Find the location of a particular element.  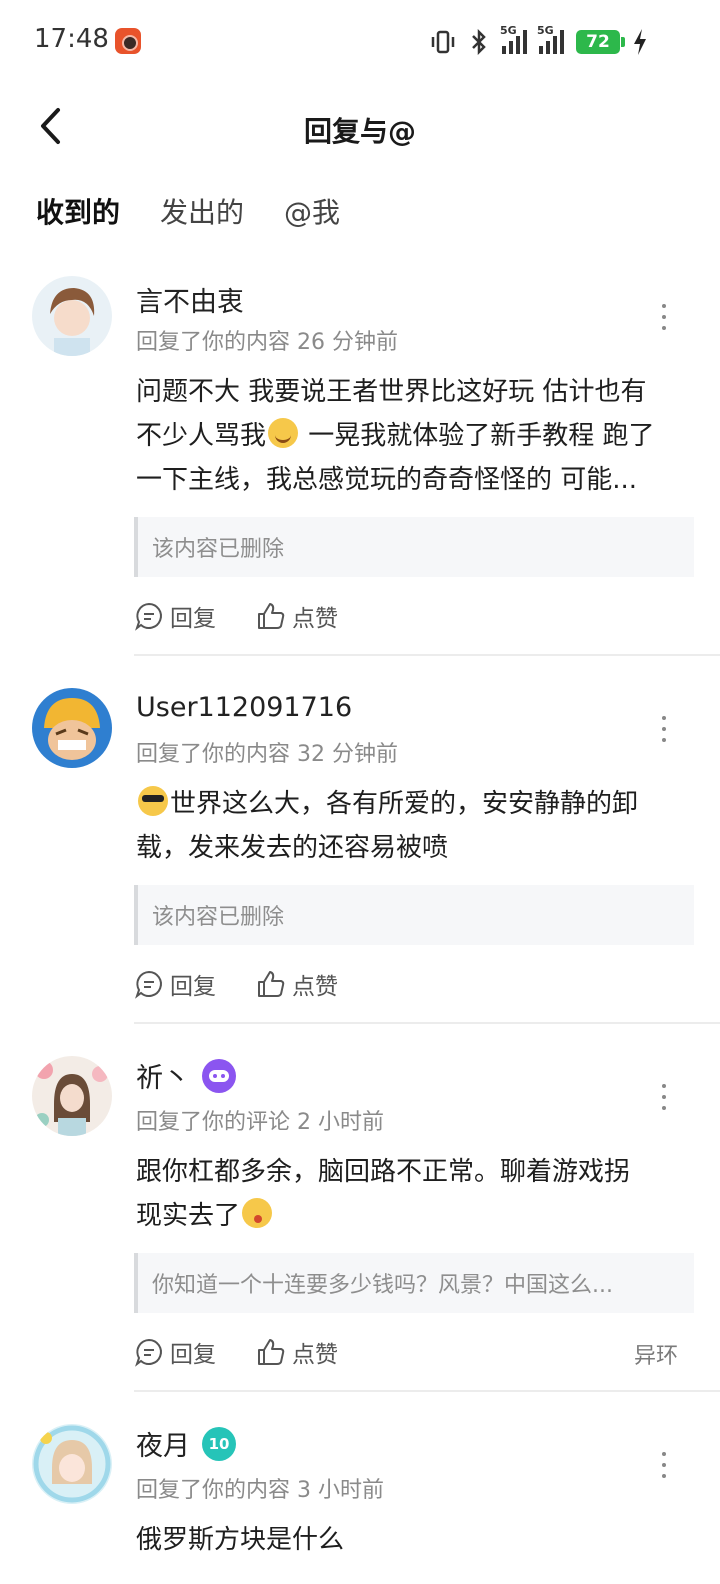

tab-mentions: @我 is located at coordinates (312, 213).